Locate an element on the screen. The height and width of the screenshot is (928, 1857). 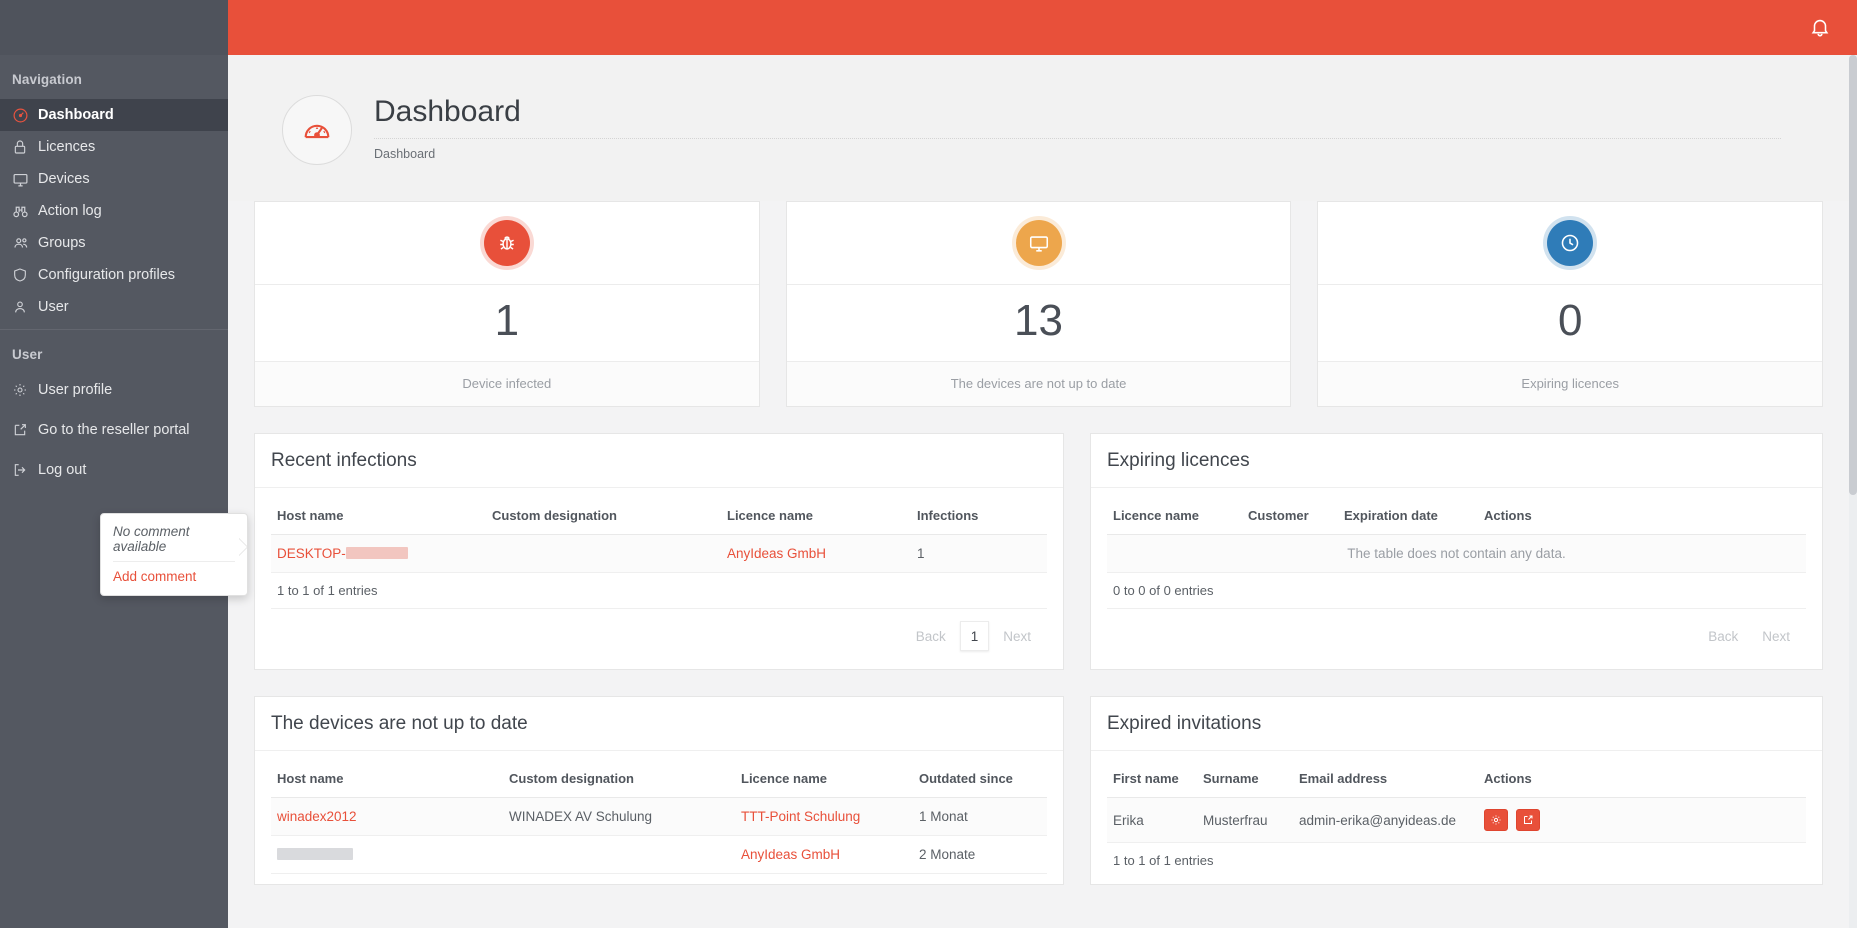
table-row: AnyIdeas GmbH 2 Monate is located at coordinates (659, 854).